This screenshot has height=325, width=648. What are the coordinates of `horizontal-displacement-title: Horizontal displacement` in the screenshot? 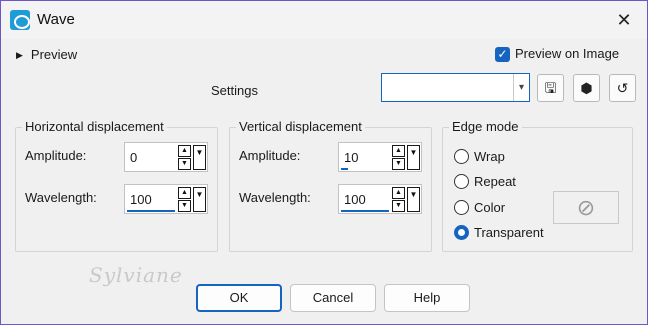 It's located at (94, 126).